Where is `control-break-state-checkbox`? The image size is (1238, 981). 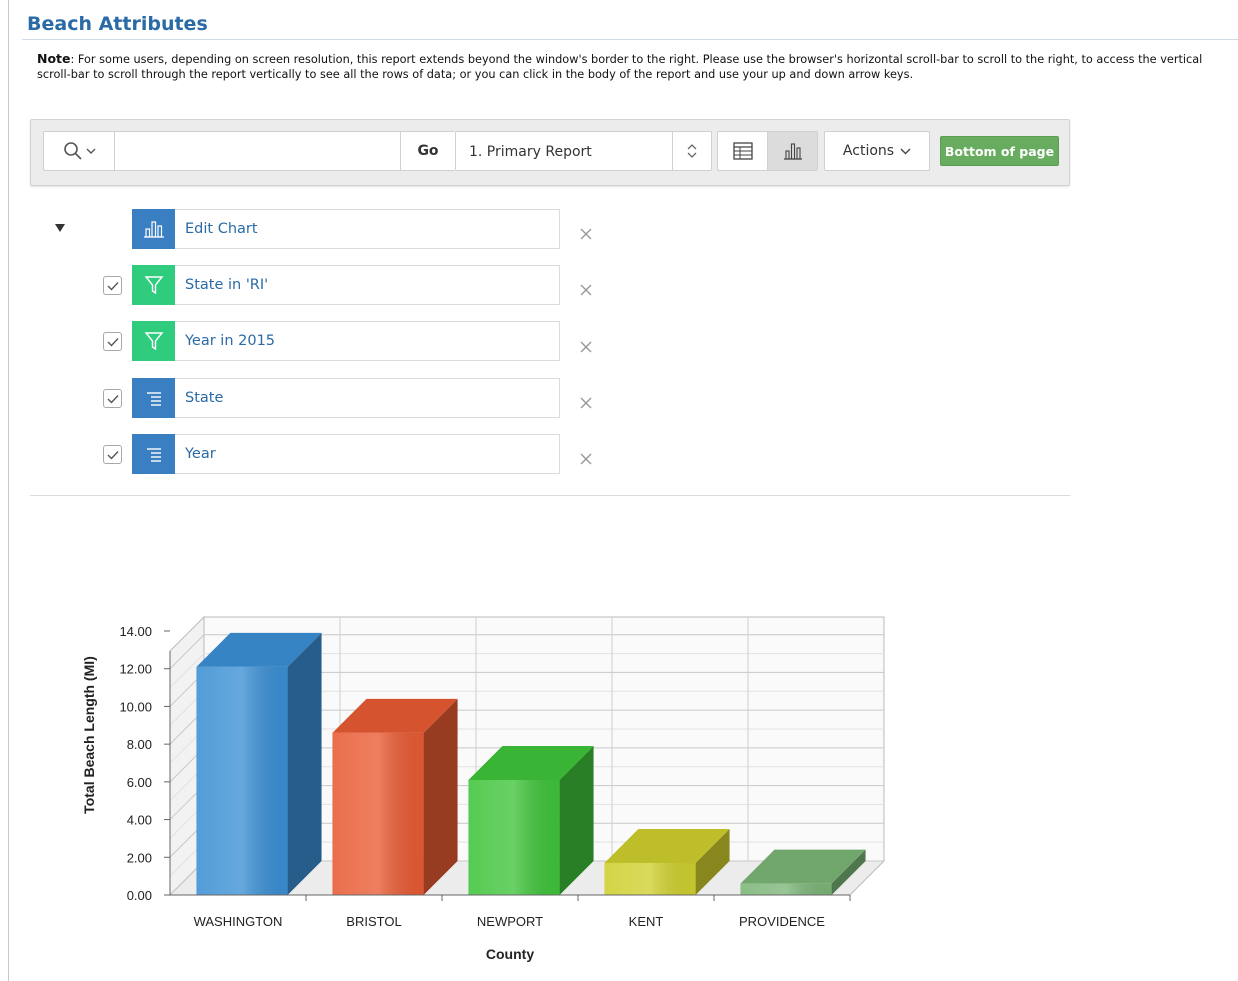 control-break-state-checkbox is located at coordinates (112, 398).